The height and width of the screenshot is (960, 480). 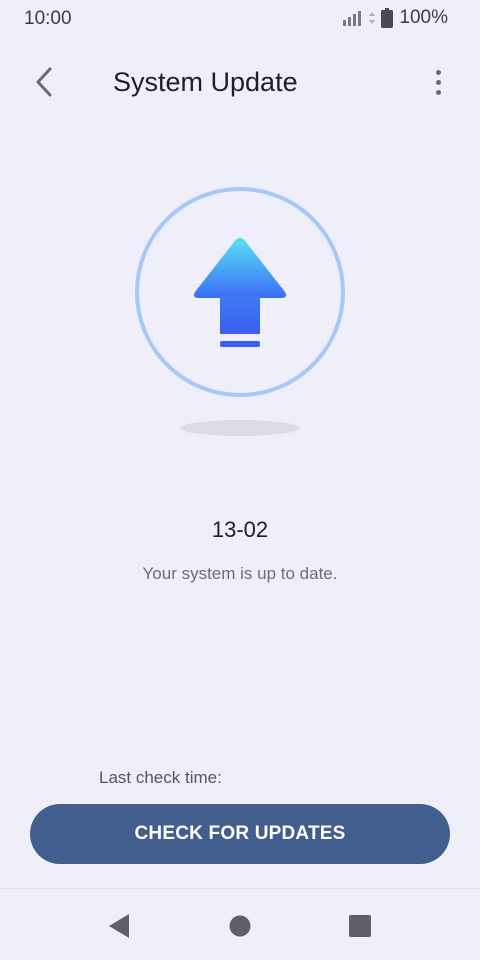 I want to click on more-options-button, so click(x=438, y=82).